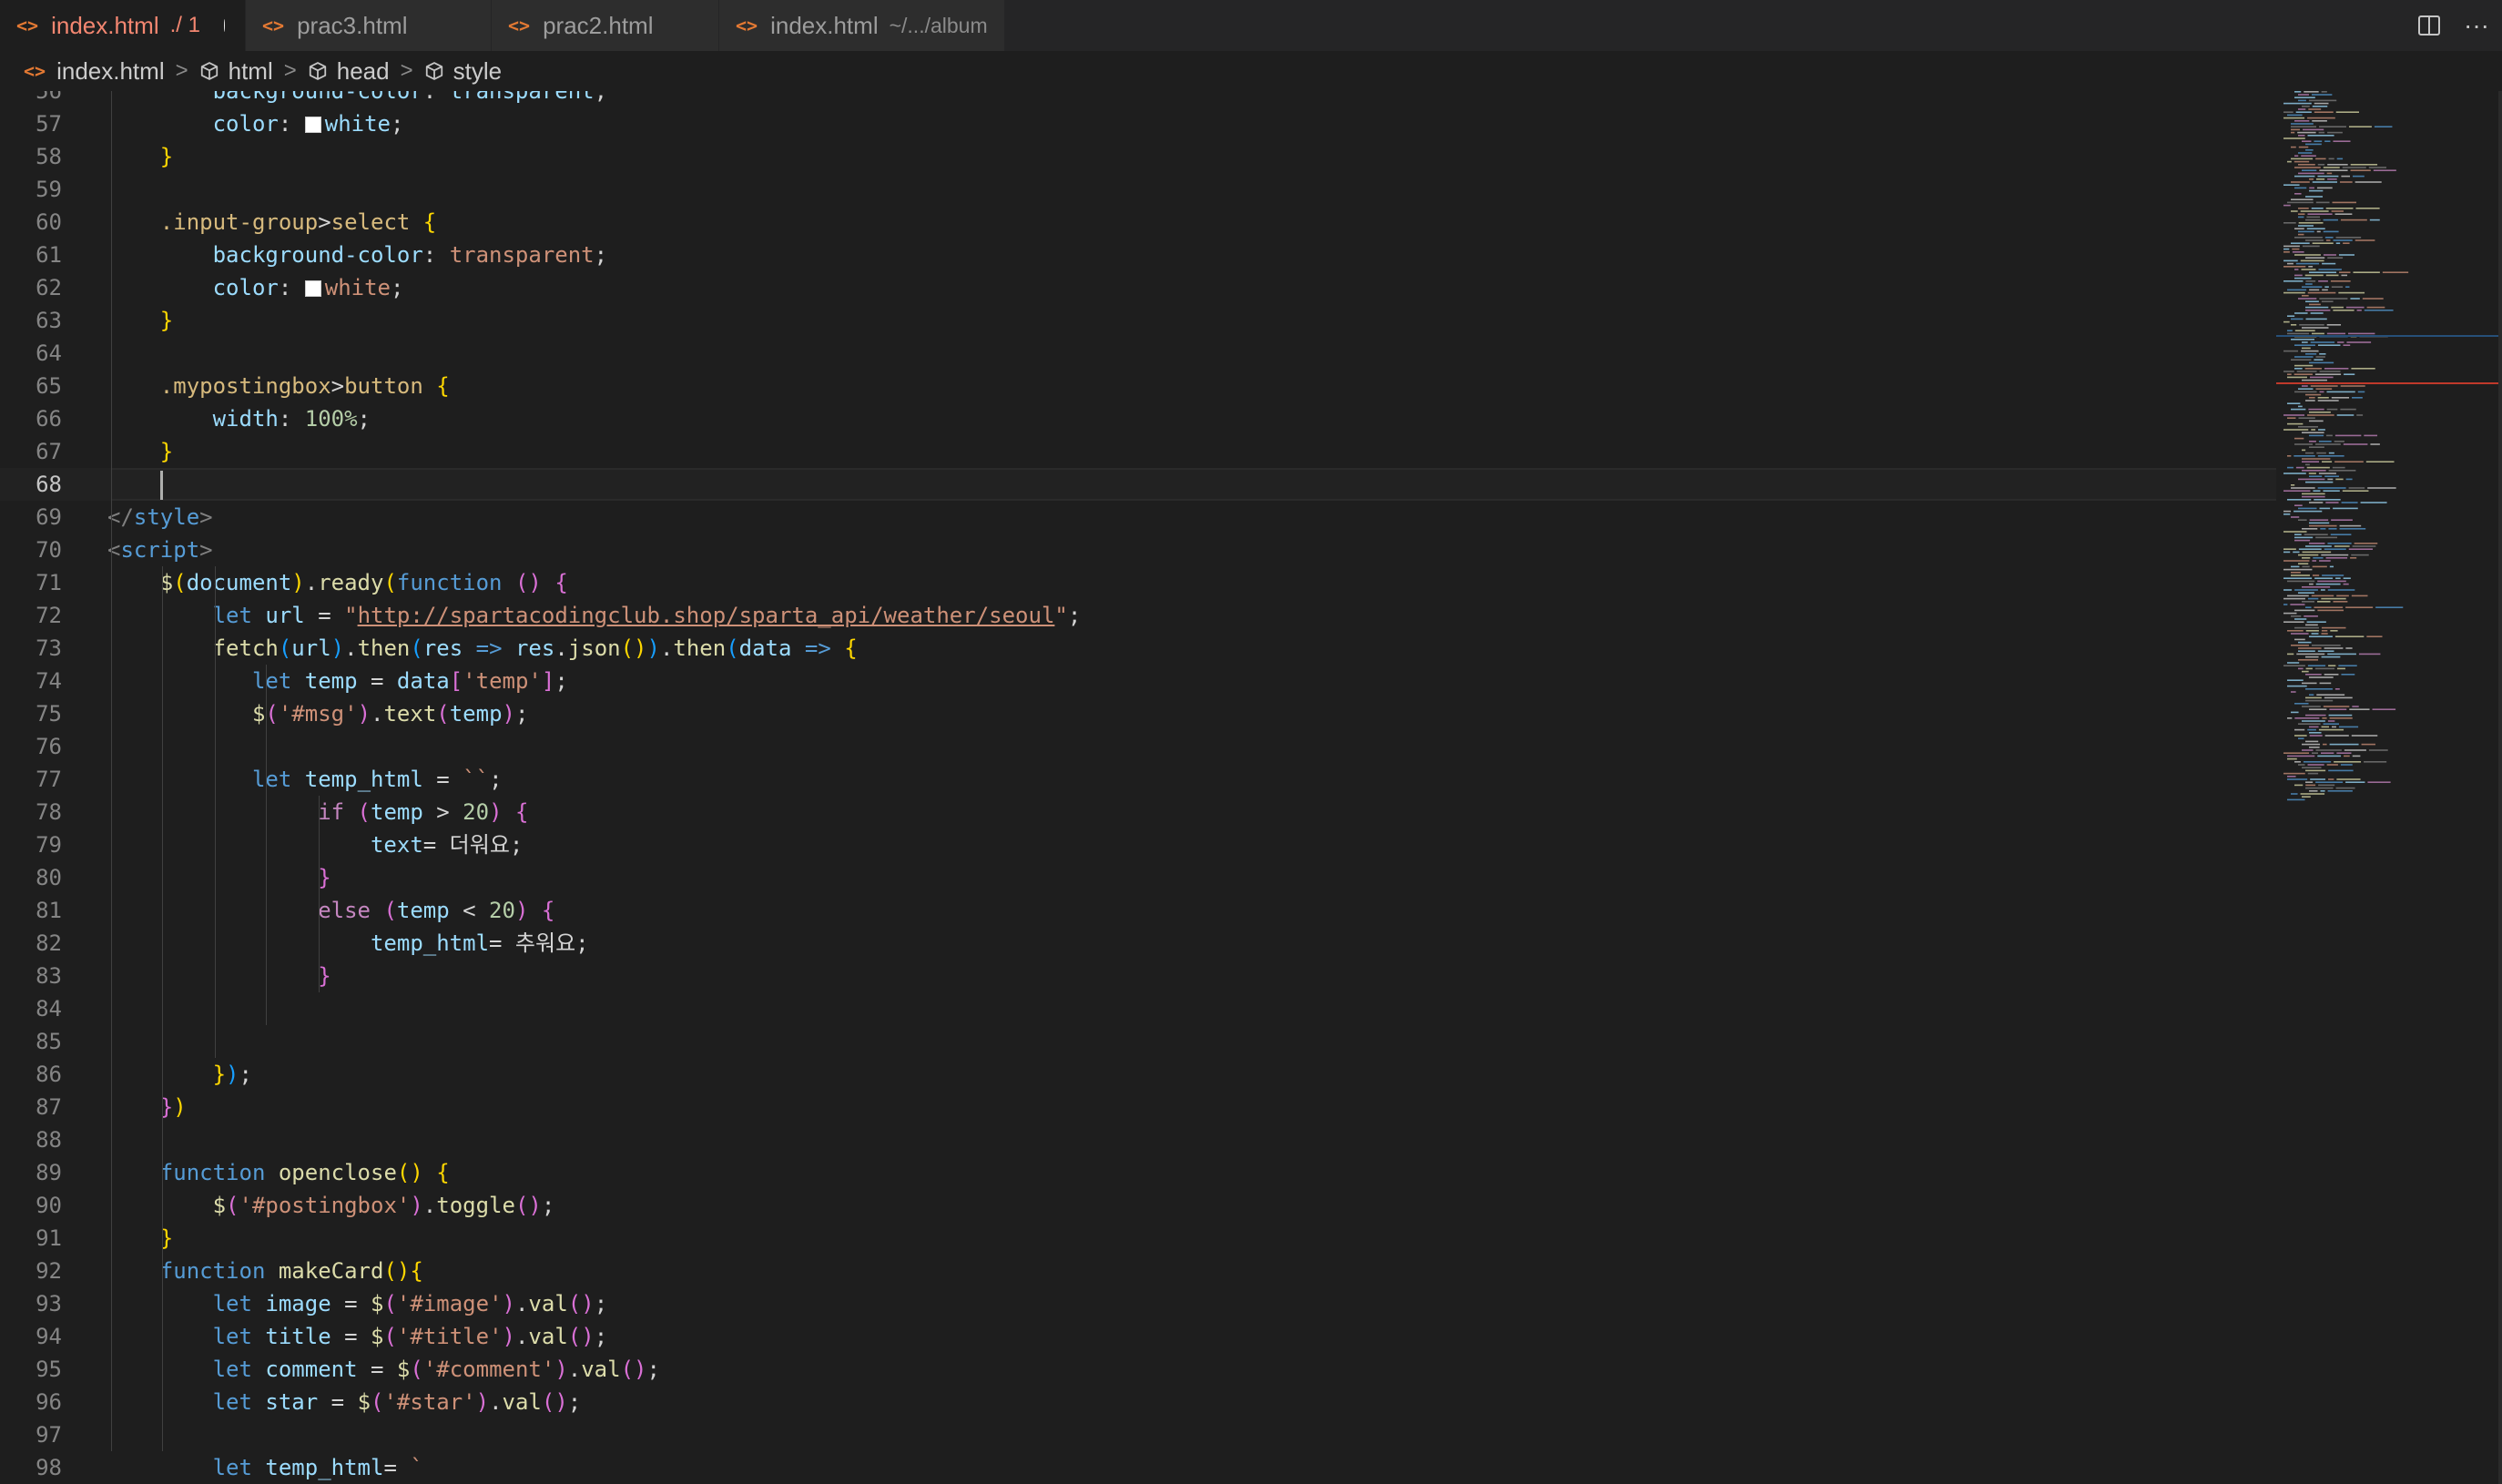 The height and width of the screenshot is (1484, 2502). What do you see at coordinates (1138, 1336) in the screenshot?
I see `code-line: 94 let title = $('#title').val();` at bounding box center [1138, 1336].